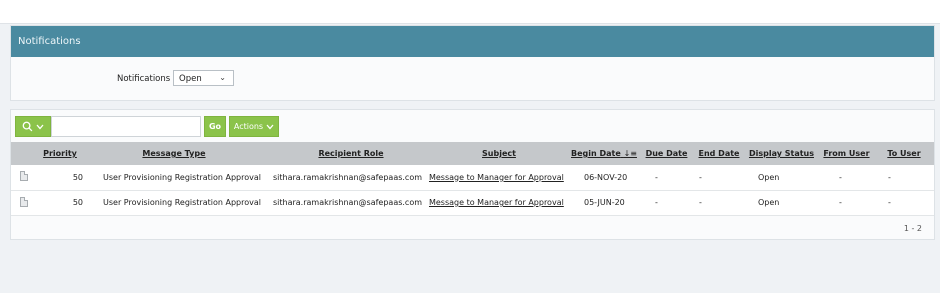 This screenshot has width=940, height=293. Describe the element at coordinates (190, 79) in the screenshot. I see `select-value: Open` at that location.